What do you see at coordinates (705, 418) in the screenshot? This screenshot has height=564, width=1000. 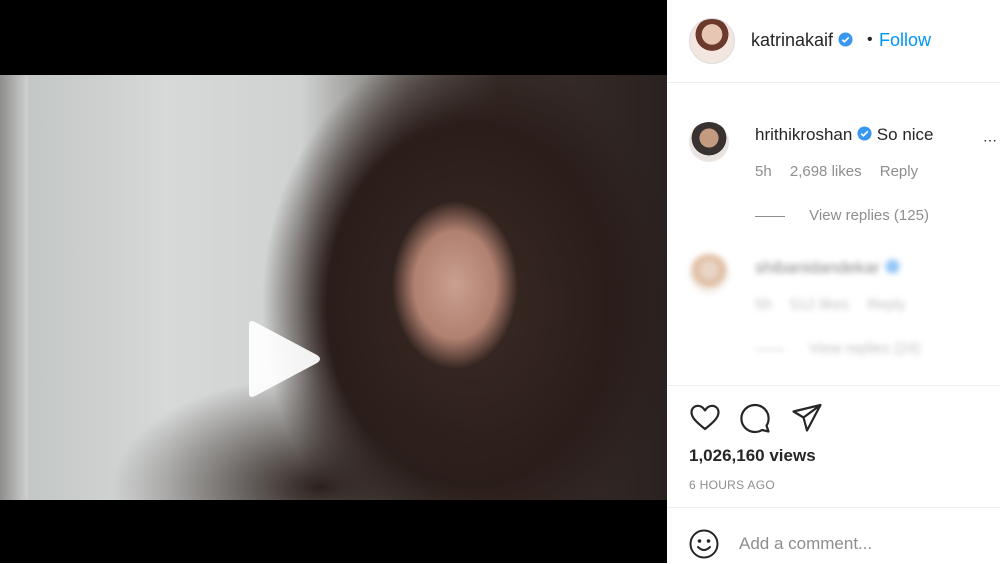 I see `heart-icon` at bounding box center [705, 418].